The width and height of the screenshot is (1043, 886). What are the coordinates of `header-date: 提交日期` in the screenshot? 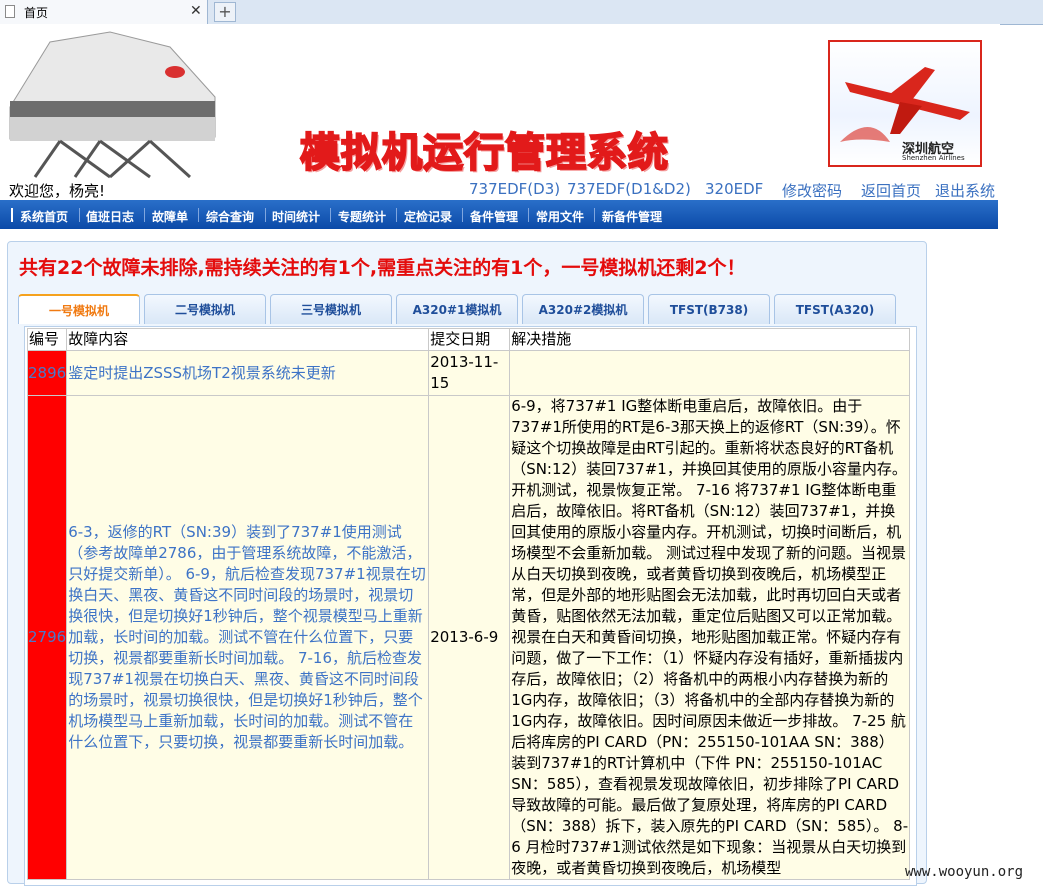 It's located at (469, 339).